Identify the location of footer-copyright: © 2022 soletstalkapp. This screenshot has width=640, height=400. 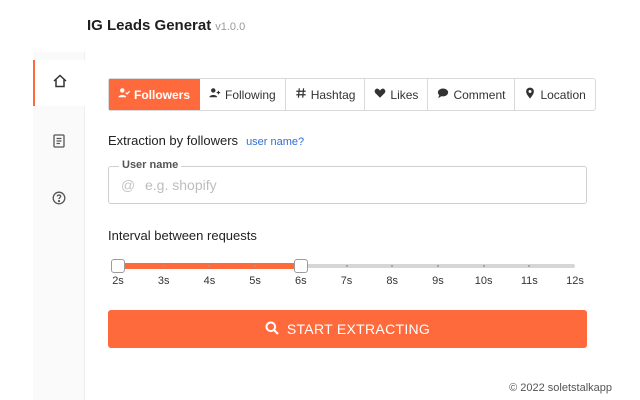
(560, 388).